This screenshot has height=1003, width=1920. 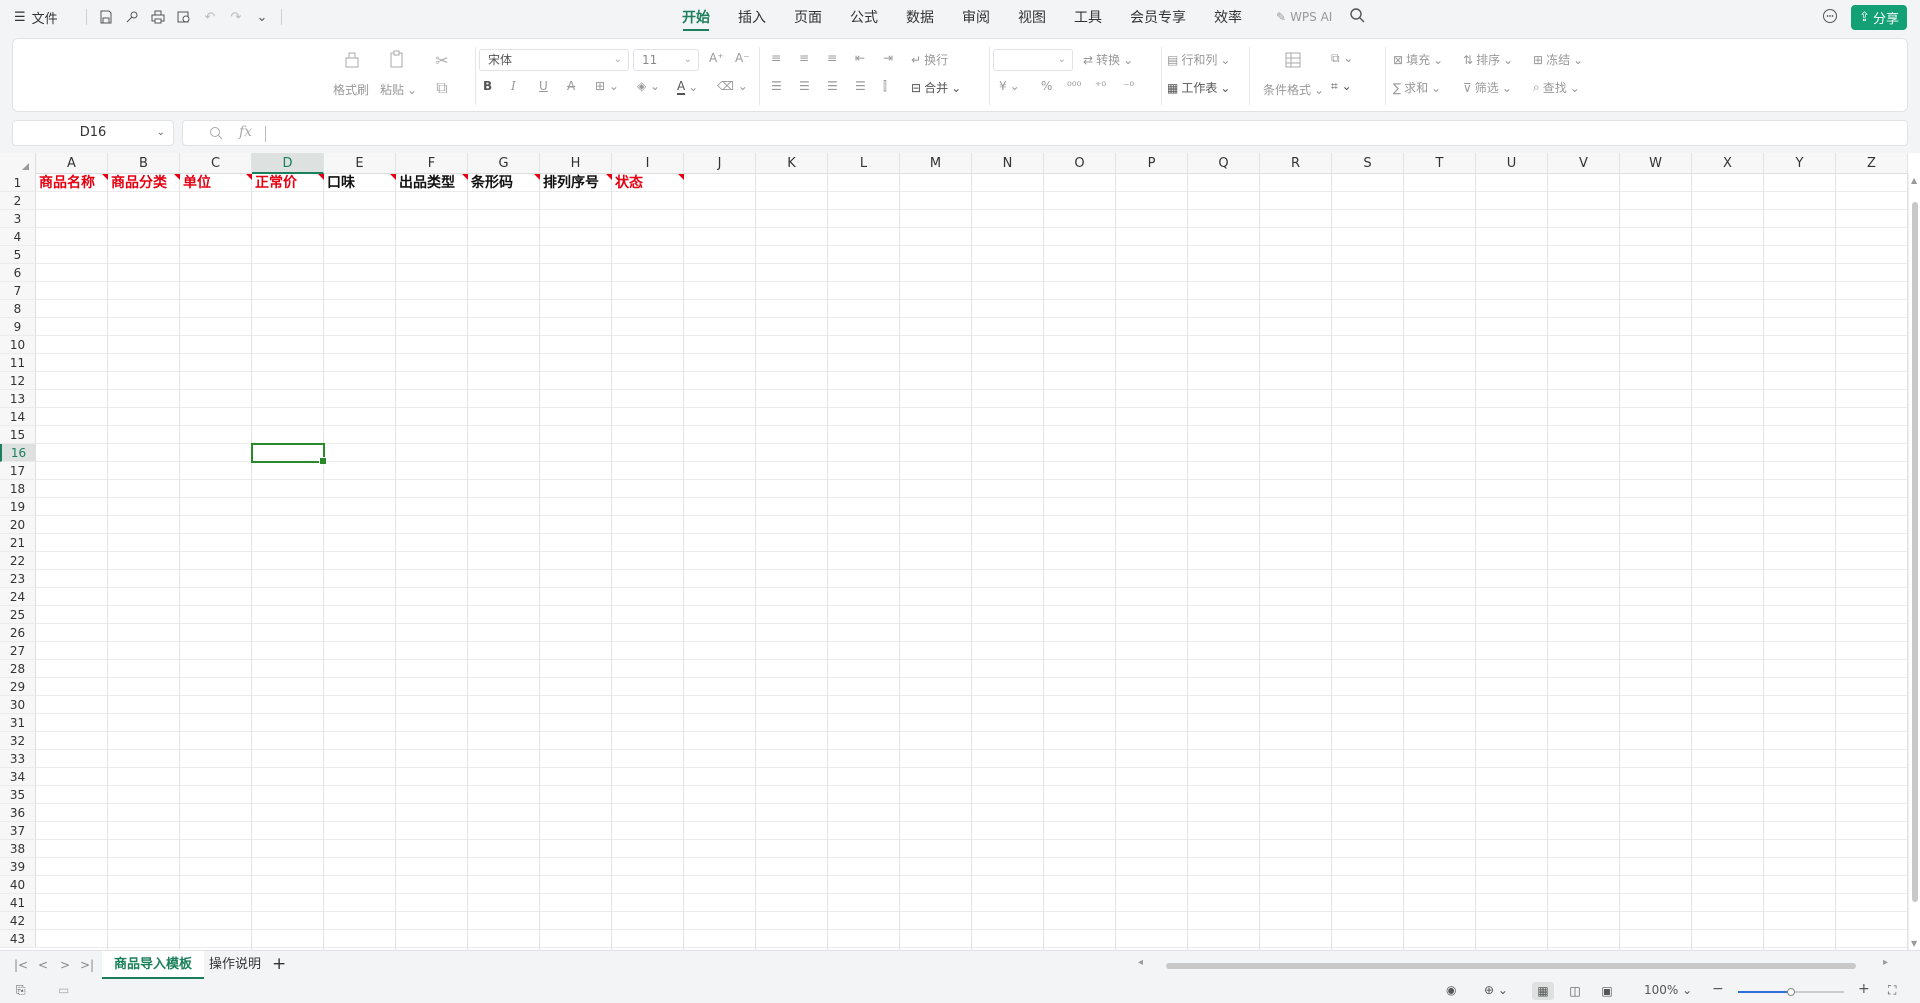 What do you see at coordinates (752, 18) in the screenshot?
I see `menu-tab: 插入` at bounding box center [752, 18].